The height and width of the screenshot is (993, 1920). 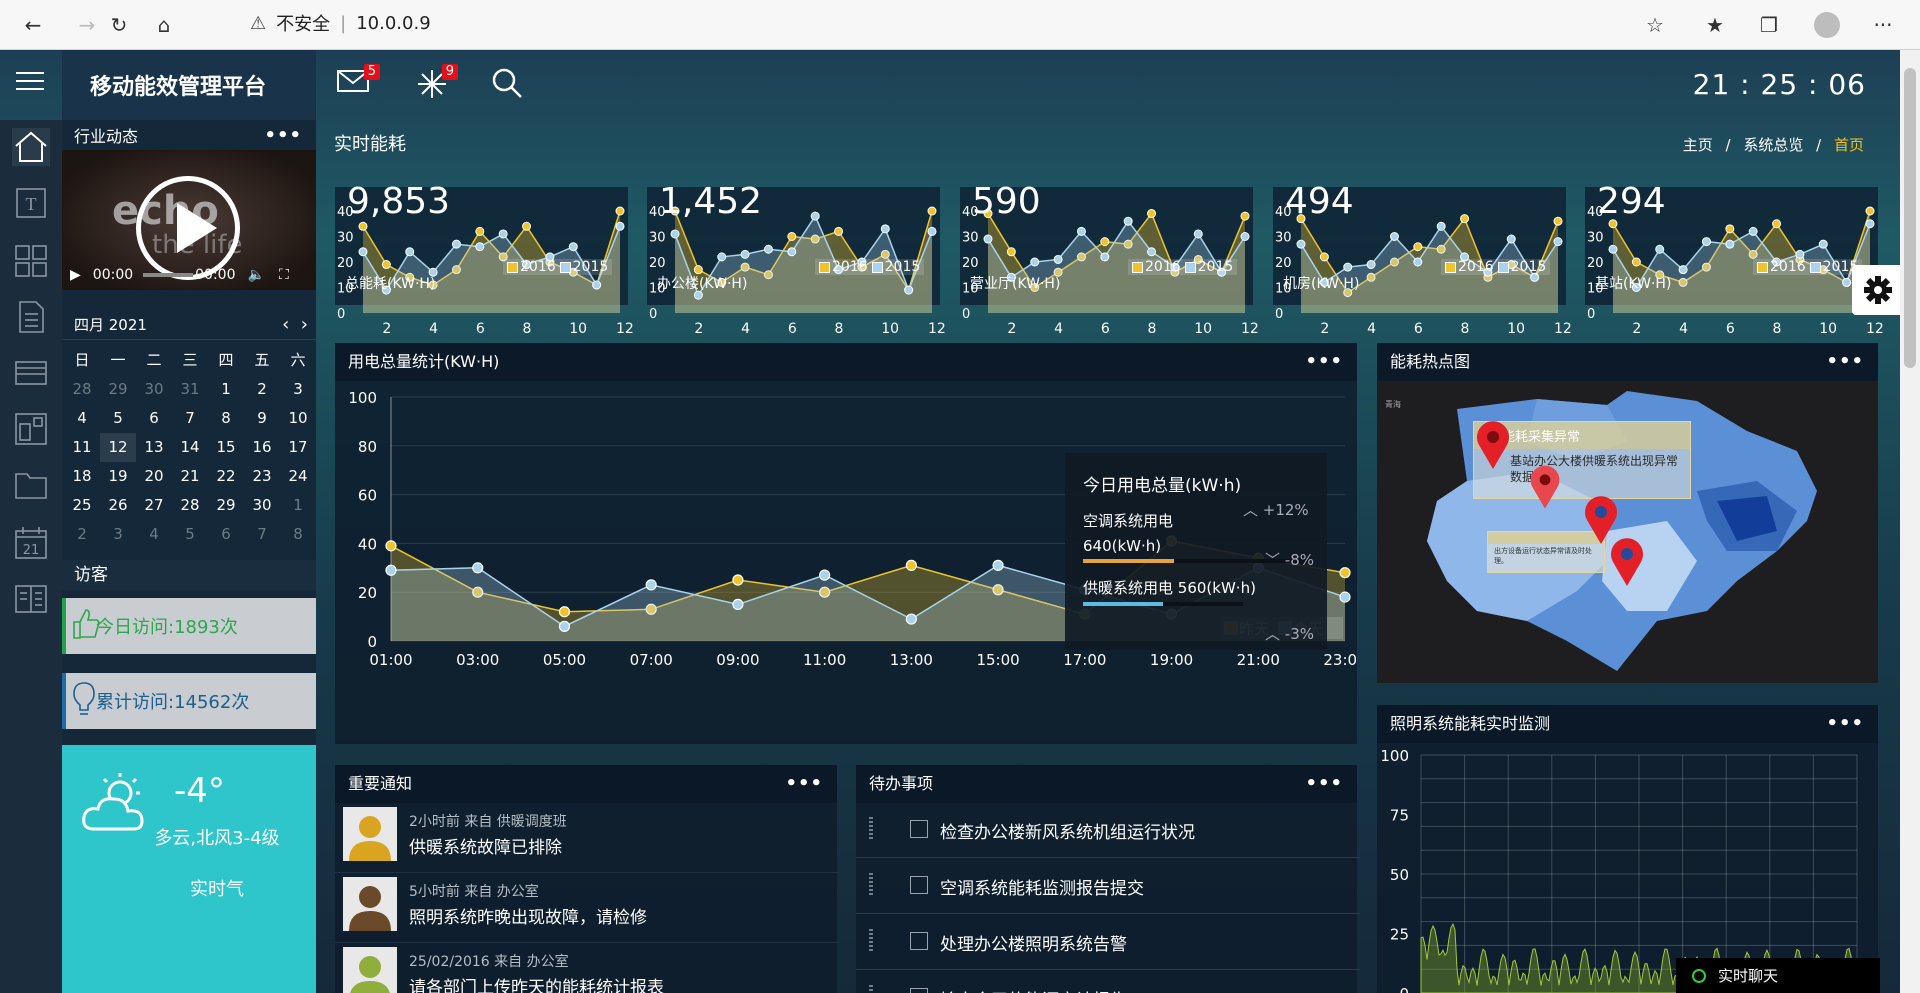 What do you see at coordinates (226, 476) in the screenshot?
I see `calendar-day: 22` at bounding box center [226, 476].